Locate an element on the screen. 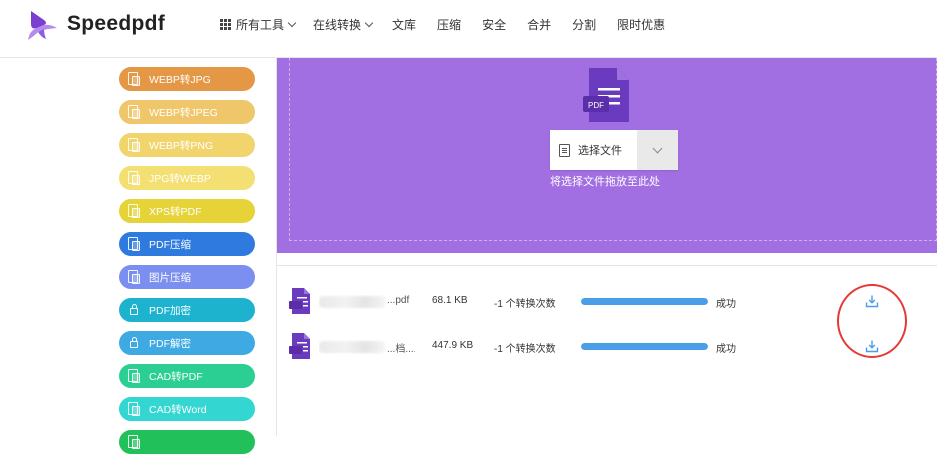 This screenshot has width=937, height=454. sidebar-tool-item: XPS转PDF is located at coordinates (187, 211).